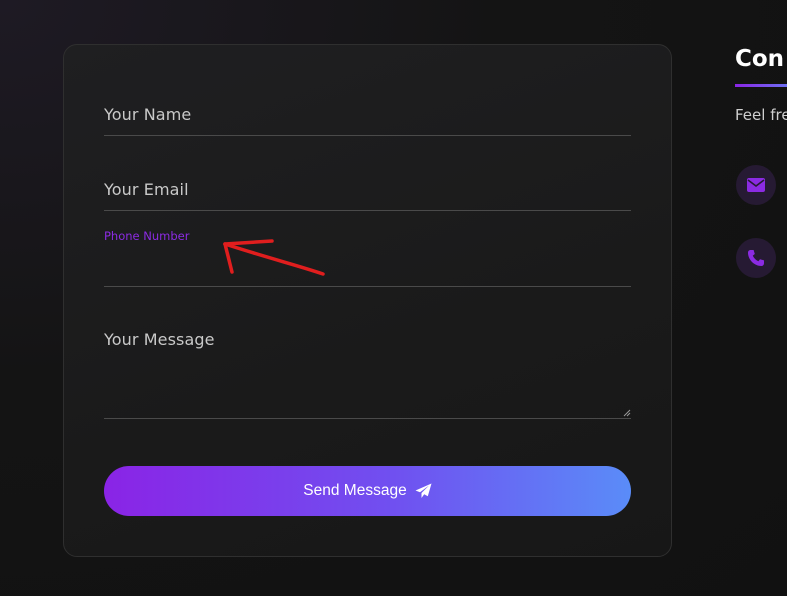  I want to click on message-textarea: Your Message, so click(367, 364).